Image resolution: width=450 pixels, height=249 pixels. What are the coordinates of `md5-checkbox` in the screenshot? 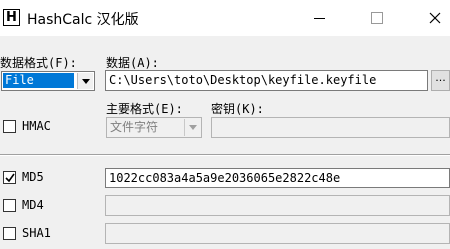 It's located at (9, 177).